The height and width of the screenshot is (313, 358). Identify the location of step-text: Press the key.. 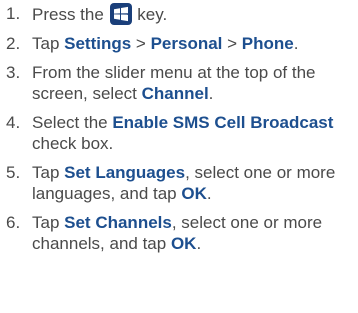
(193, 14).